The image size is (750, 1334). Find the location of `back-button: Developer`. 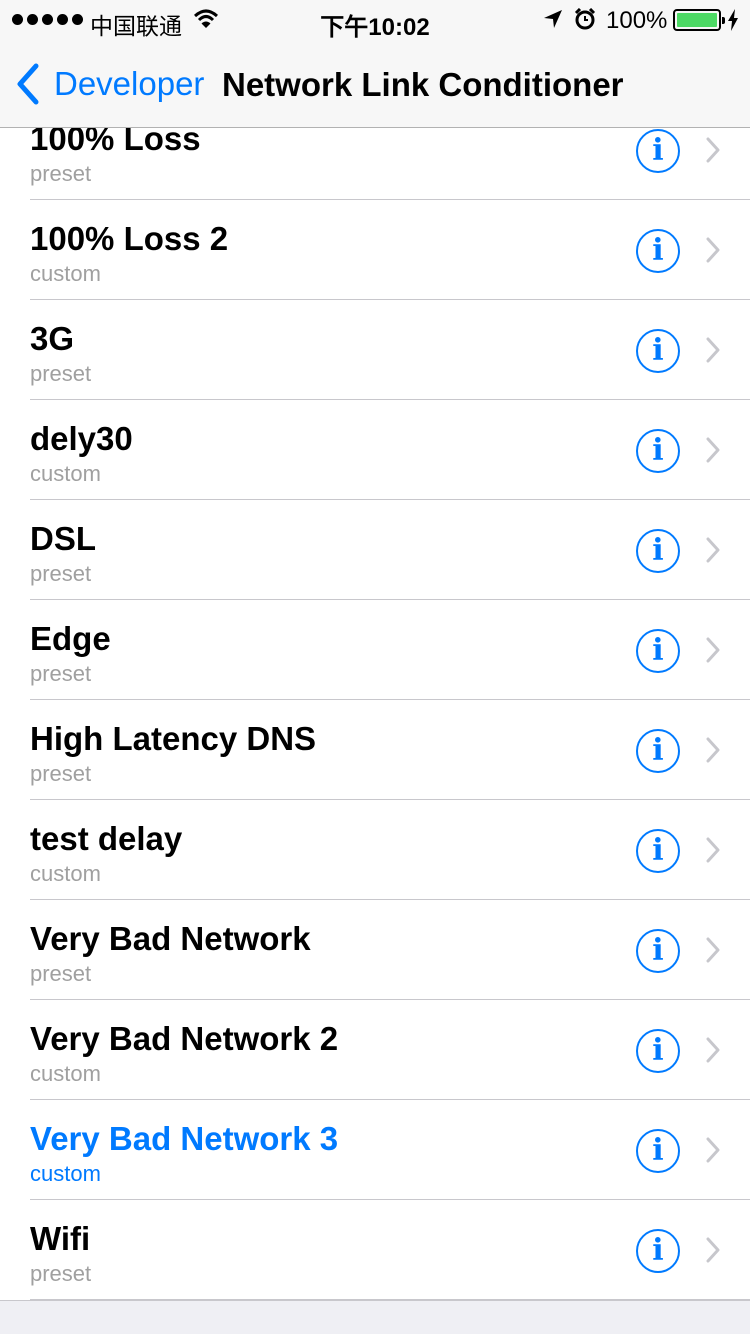

back-button: Developer is located at coordinates (109, 84).